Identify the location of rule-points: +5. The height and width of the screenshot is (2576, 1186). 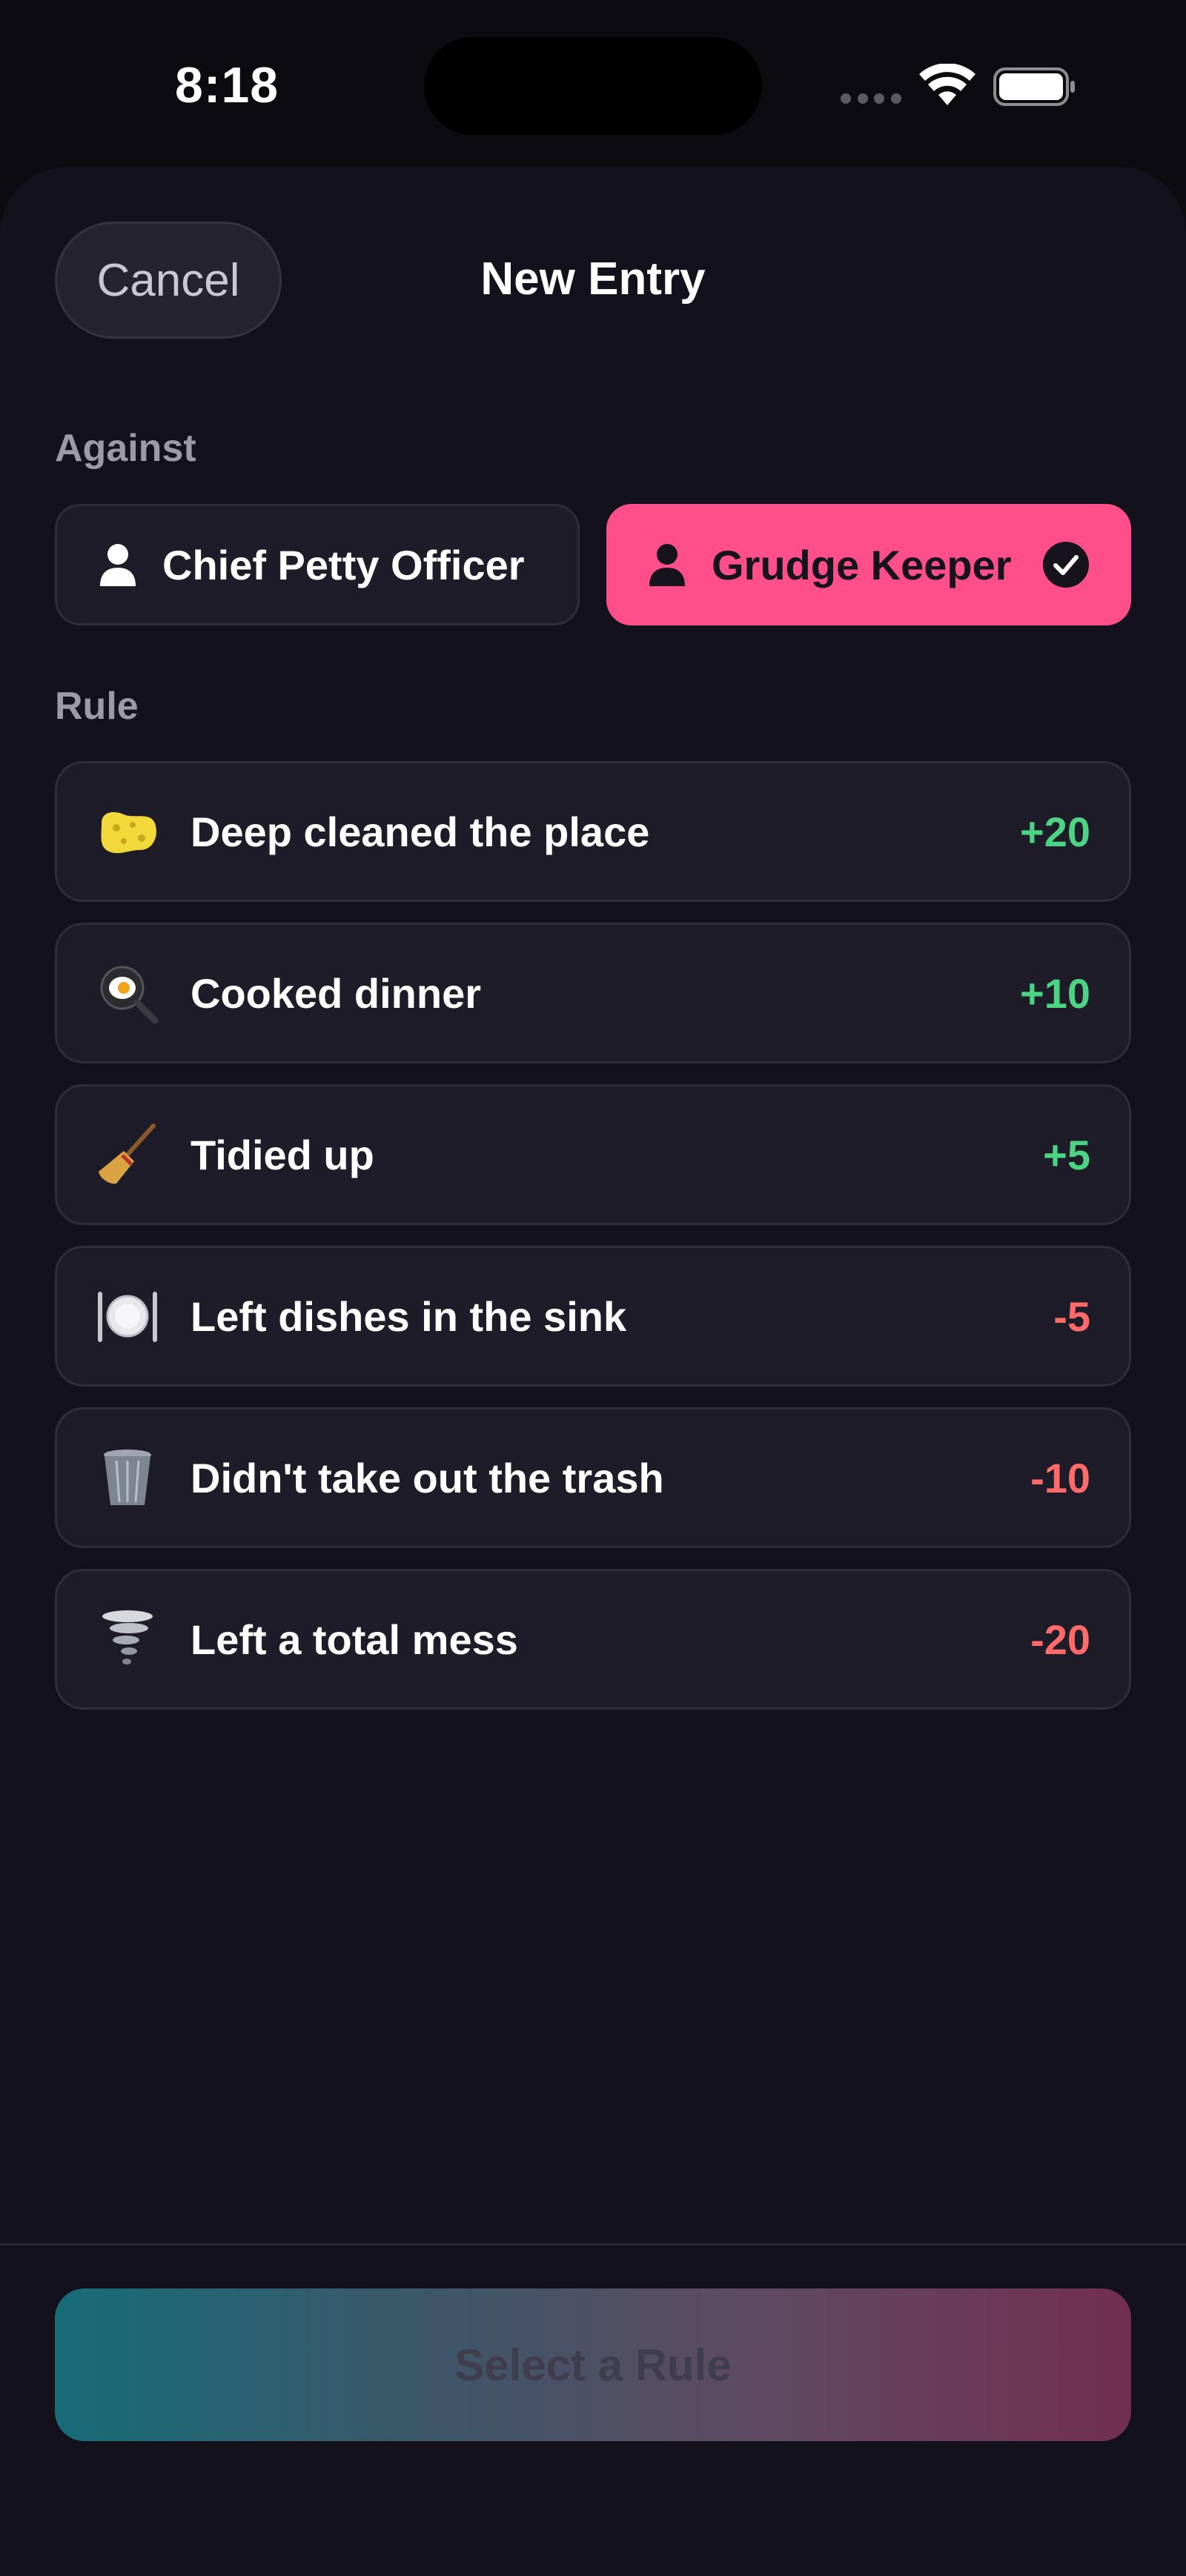
(1066, 1154).